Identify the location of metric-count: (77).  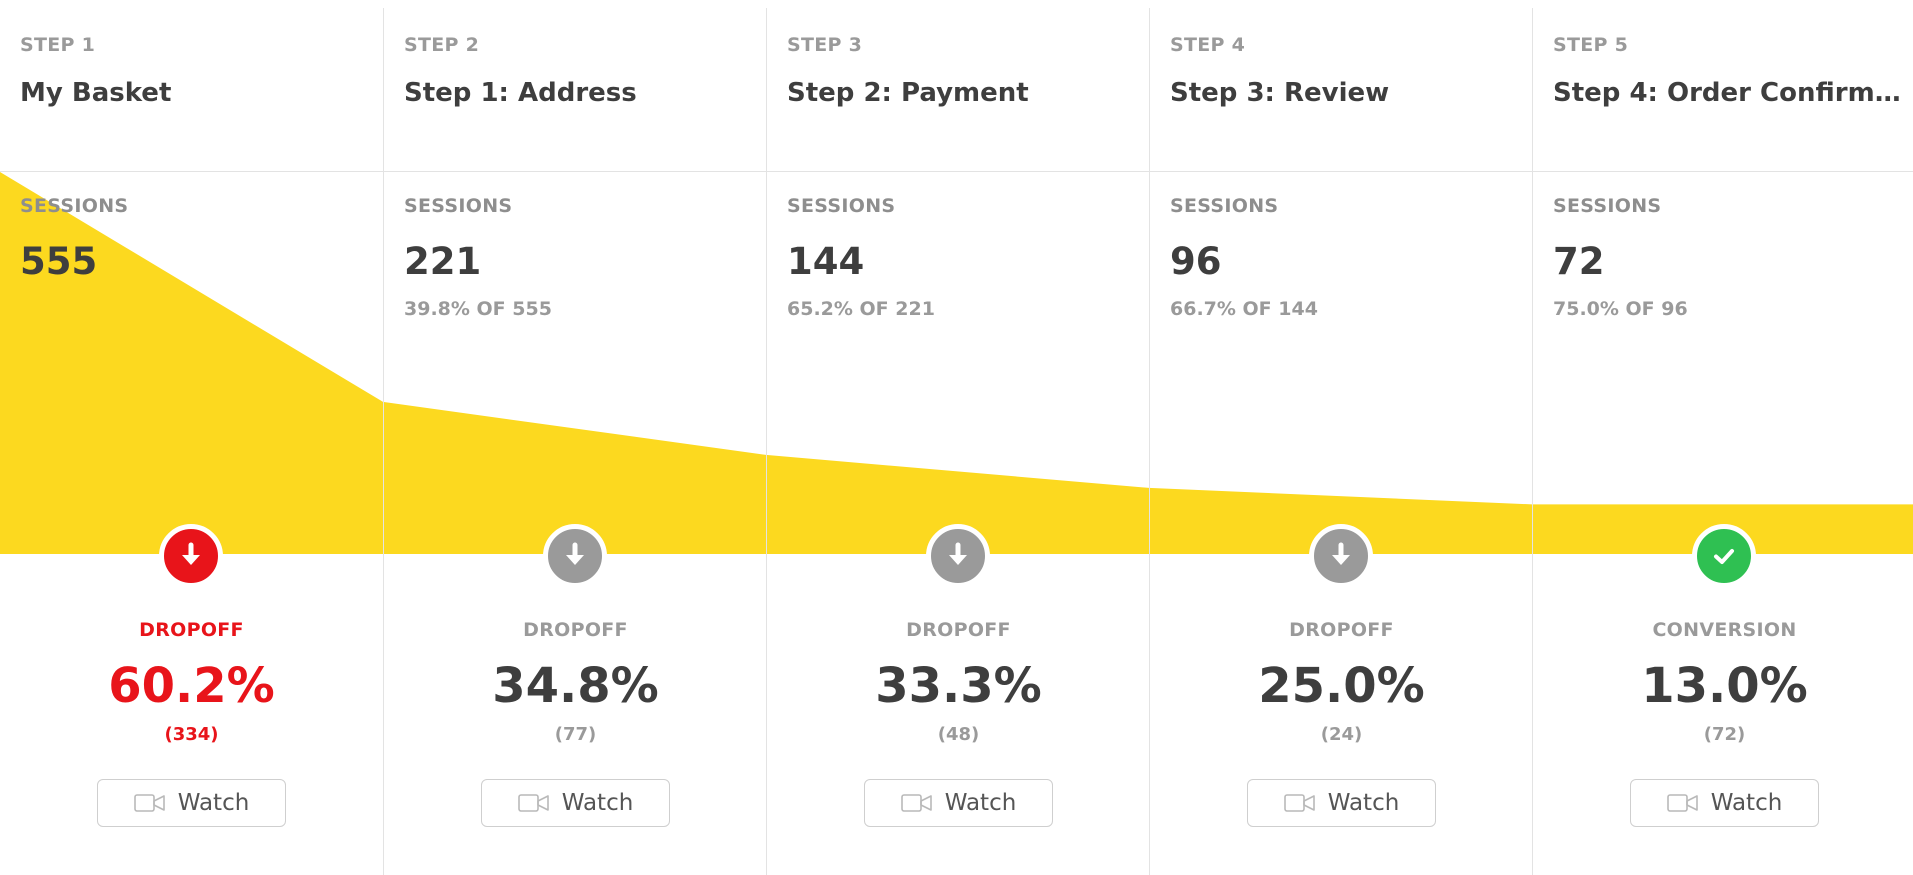
(575, 734).